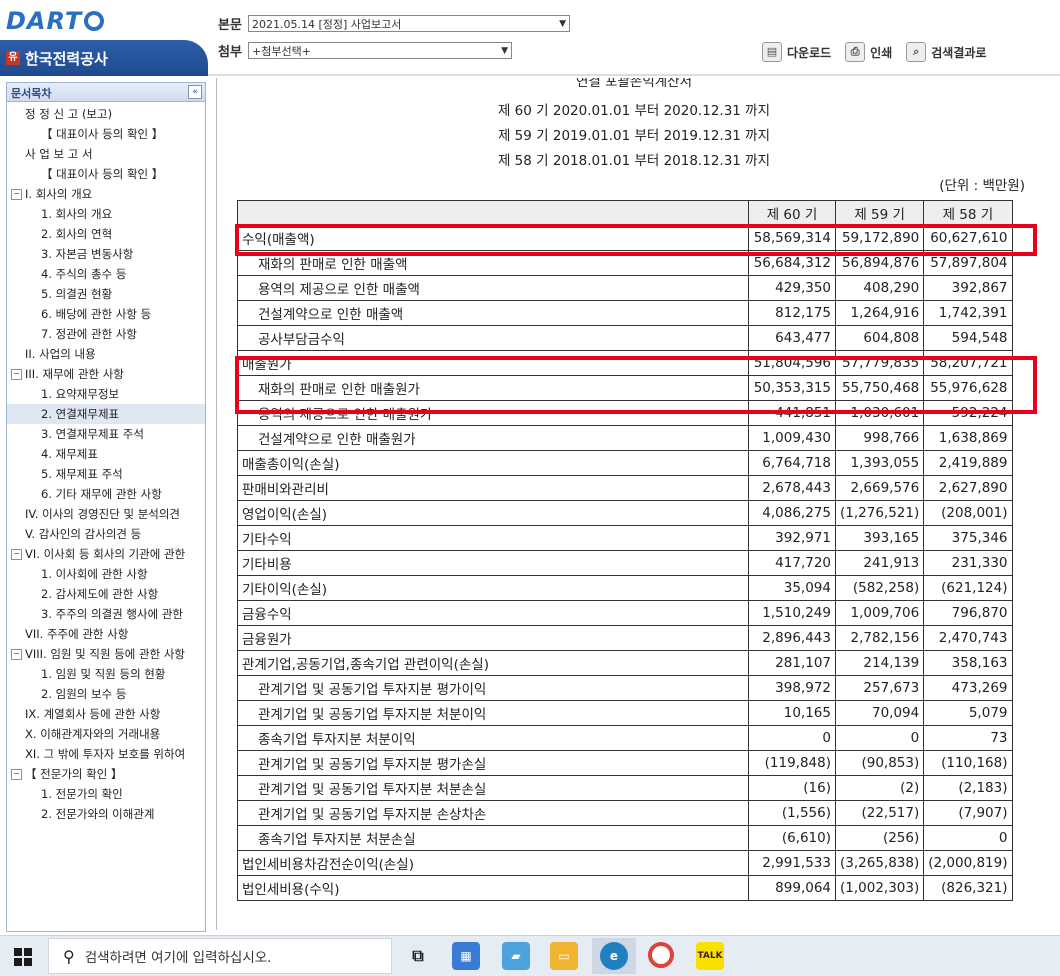 The height and width of the screenshot is (976, 1060). I want to click on toc-item: 3. 주주의 의결권 행사에 관한, so click(106, 614).